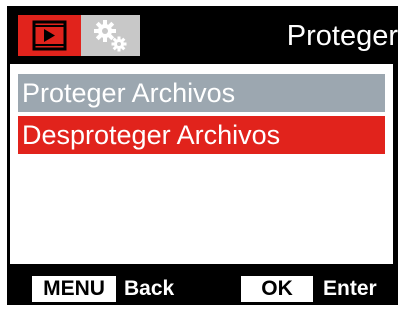  What do you see at coordinates (74, 289) in the screenshot?
I see `menu-key: MENU` at bounding box center [74, 289].